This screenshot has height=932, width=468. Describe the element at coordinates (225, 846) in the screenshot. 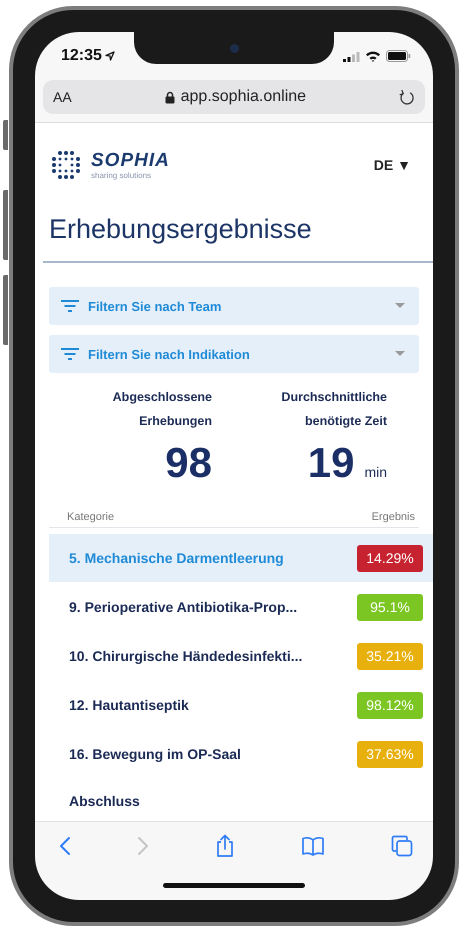

I see `share-icon` at that location.